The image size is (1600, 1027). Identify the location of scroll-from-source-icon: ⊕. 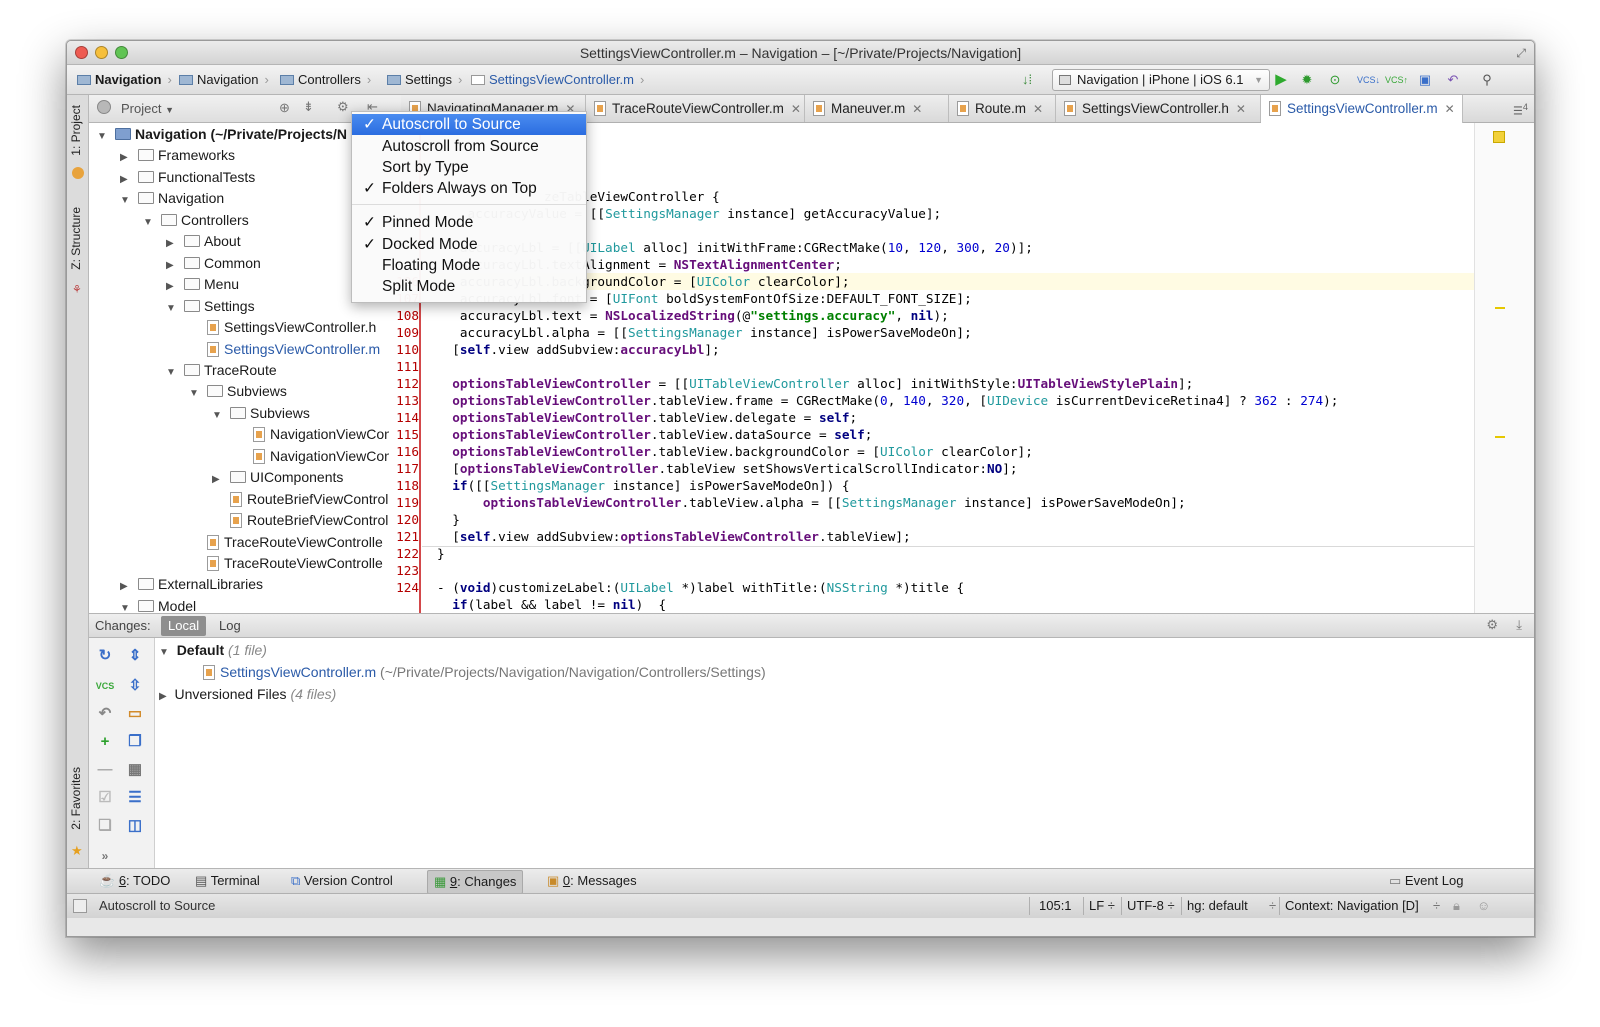
(284, 108).